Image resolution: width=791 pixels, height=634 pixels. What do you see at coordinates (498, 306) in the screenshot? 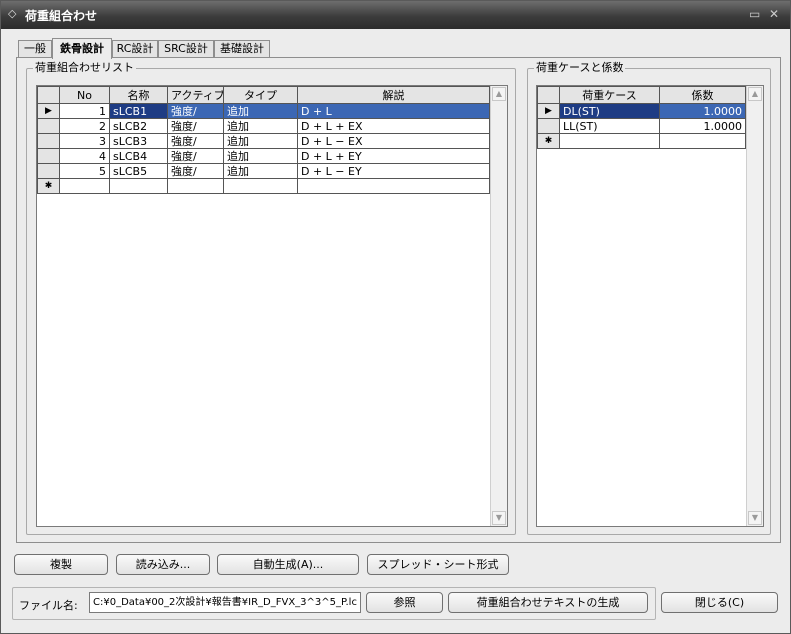
I see `combination-grid-scrollbar: ▲ ▼` at bounding box center [498, 306].